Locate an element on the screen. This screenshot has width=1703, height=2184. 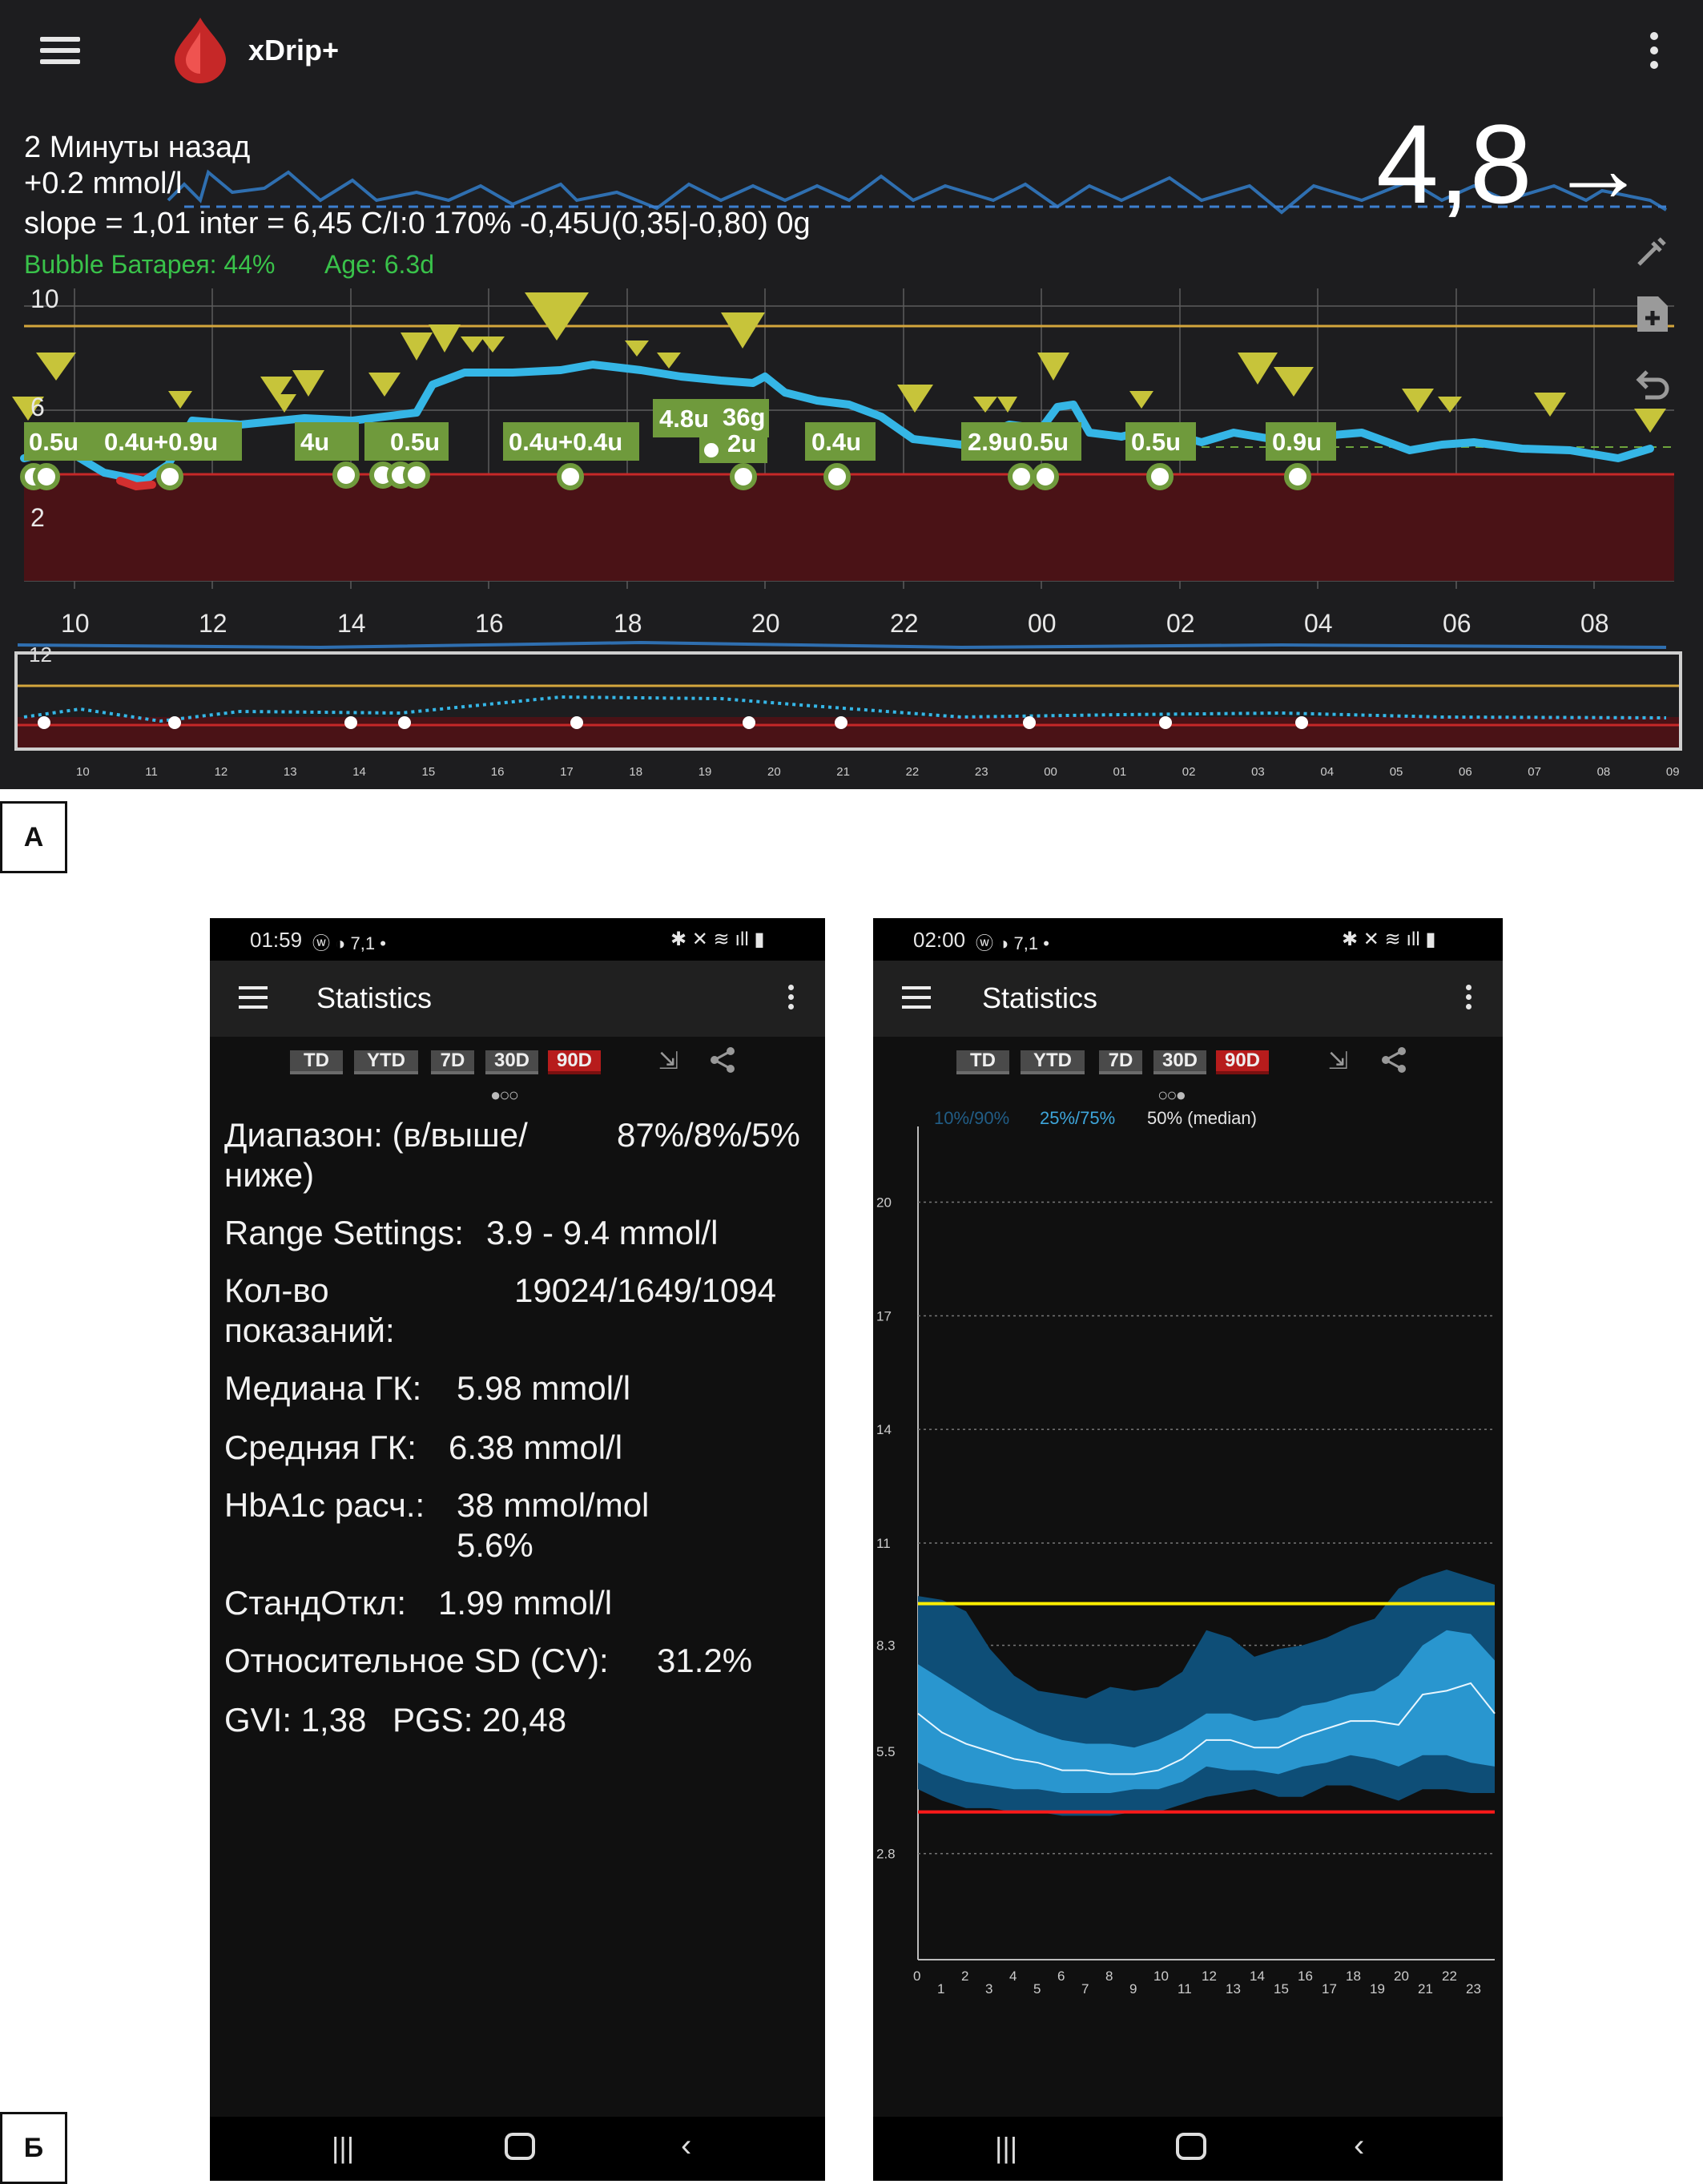
mini-x-tick: 15 is located at coordinates (429, 772).